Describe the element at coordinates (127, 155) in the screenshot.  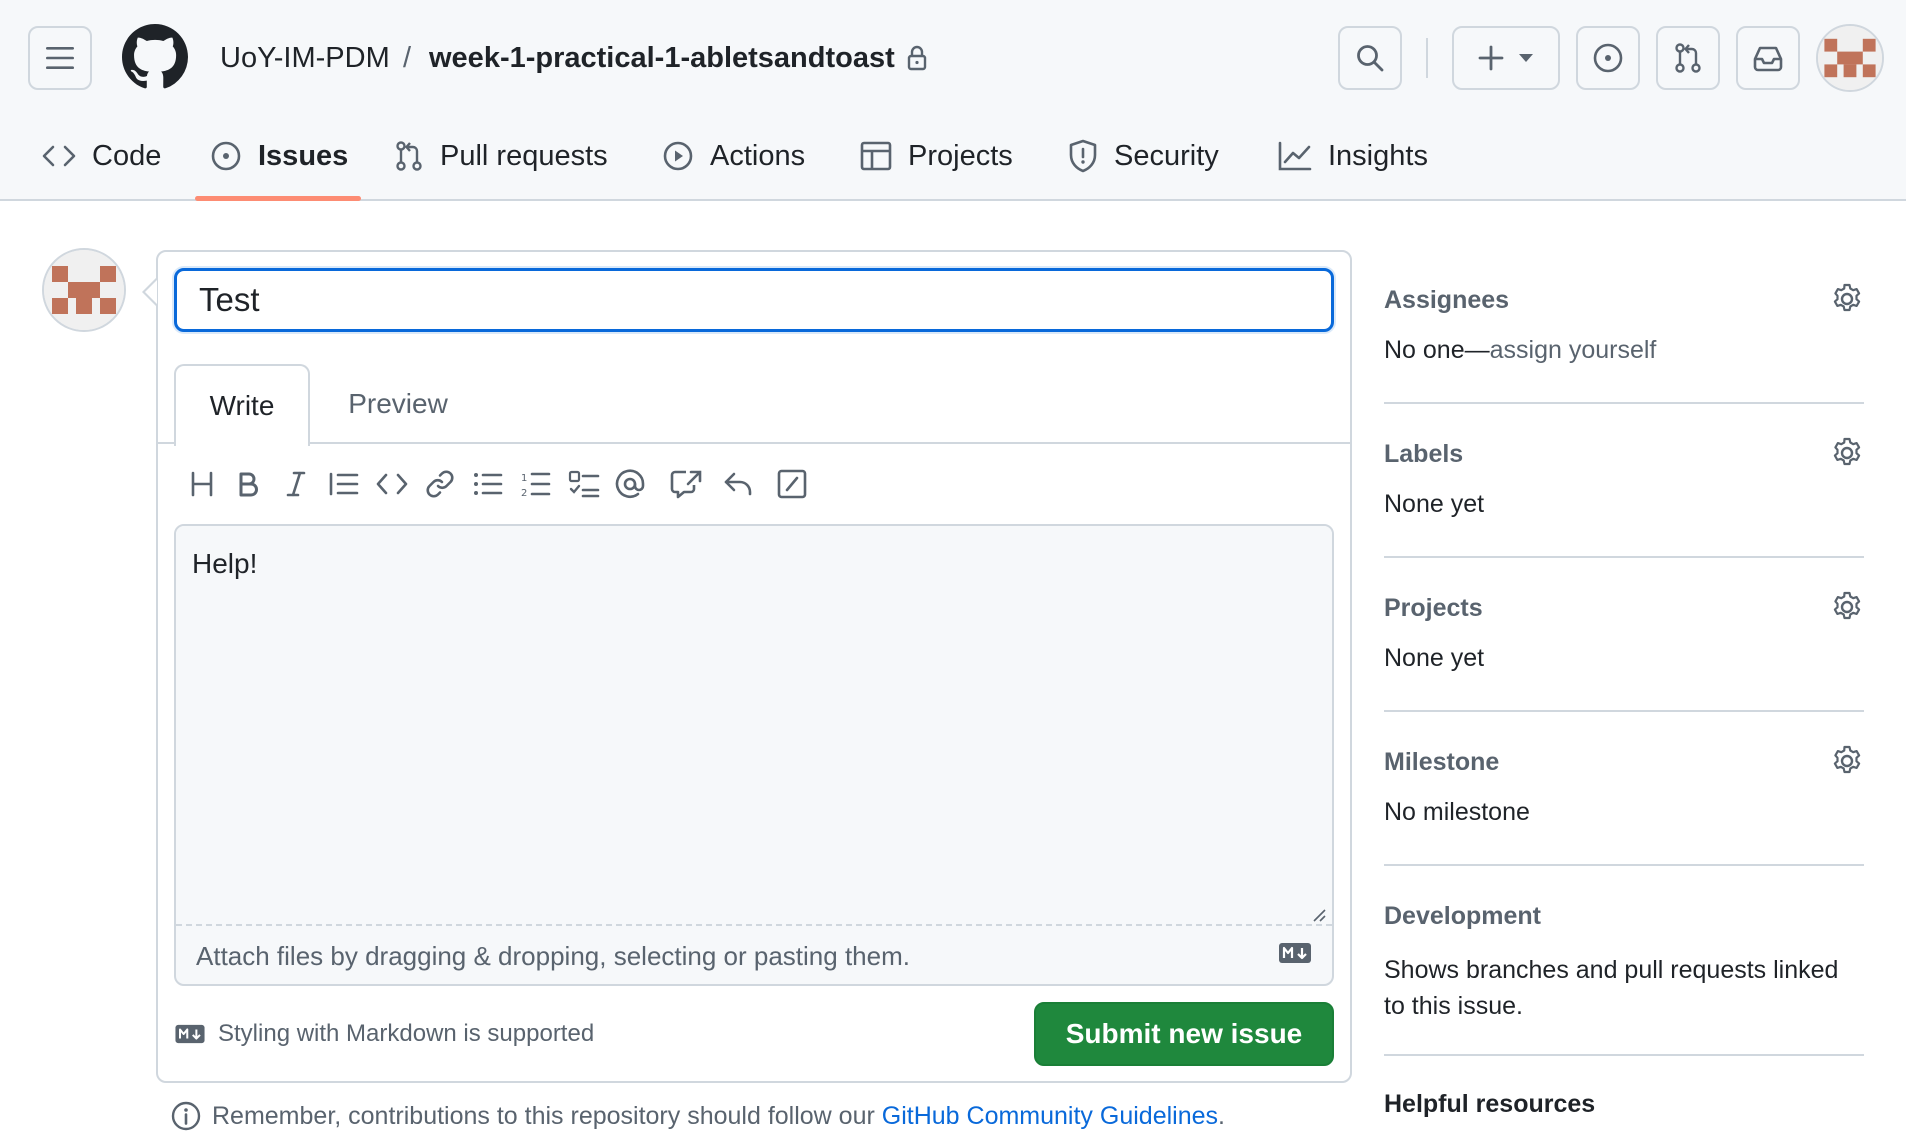
I see `tab-code-label: Code` at that location.